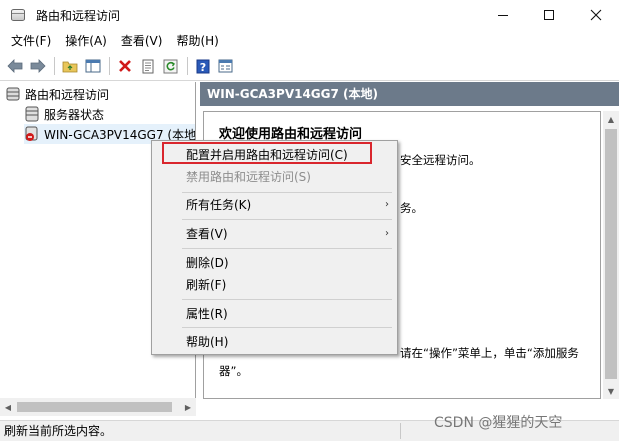  Describe the element at coordinates (274, 314) in the screenshot. I see `menu-item-properties: 属性(R)` at that location.